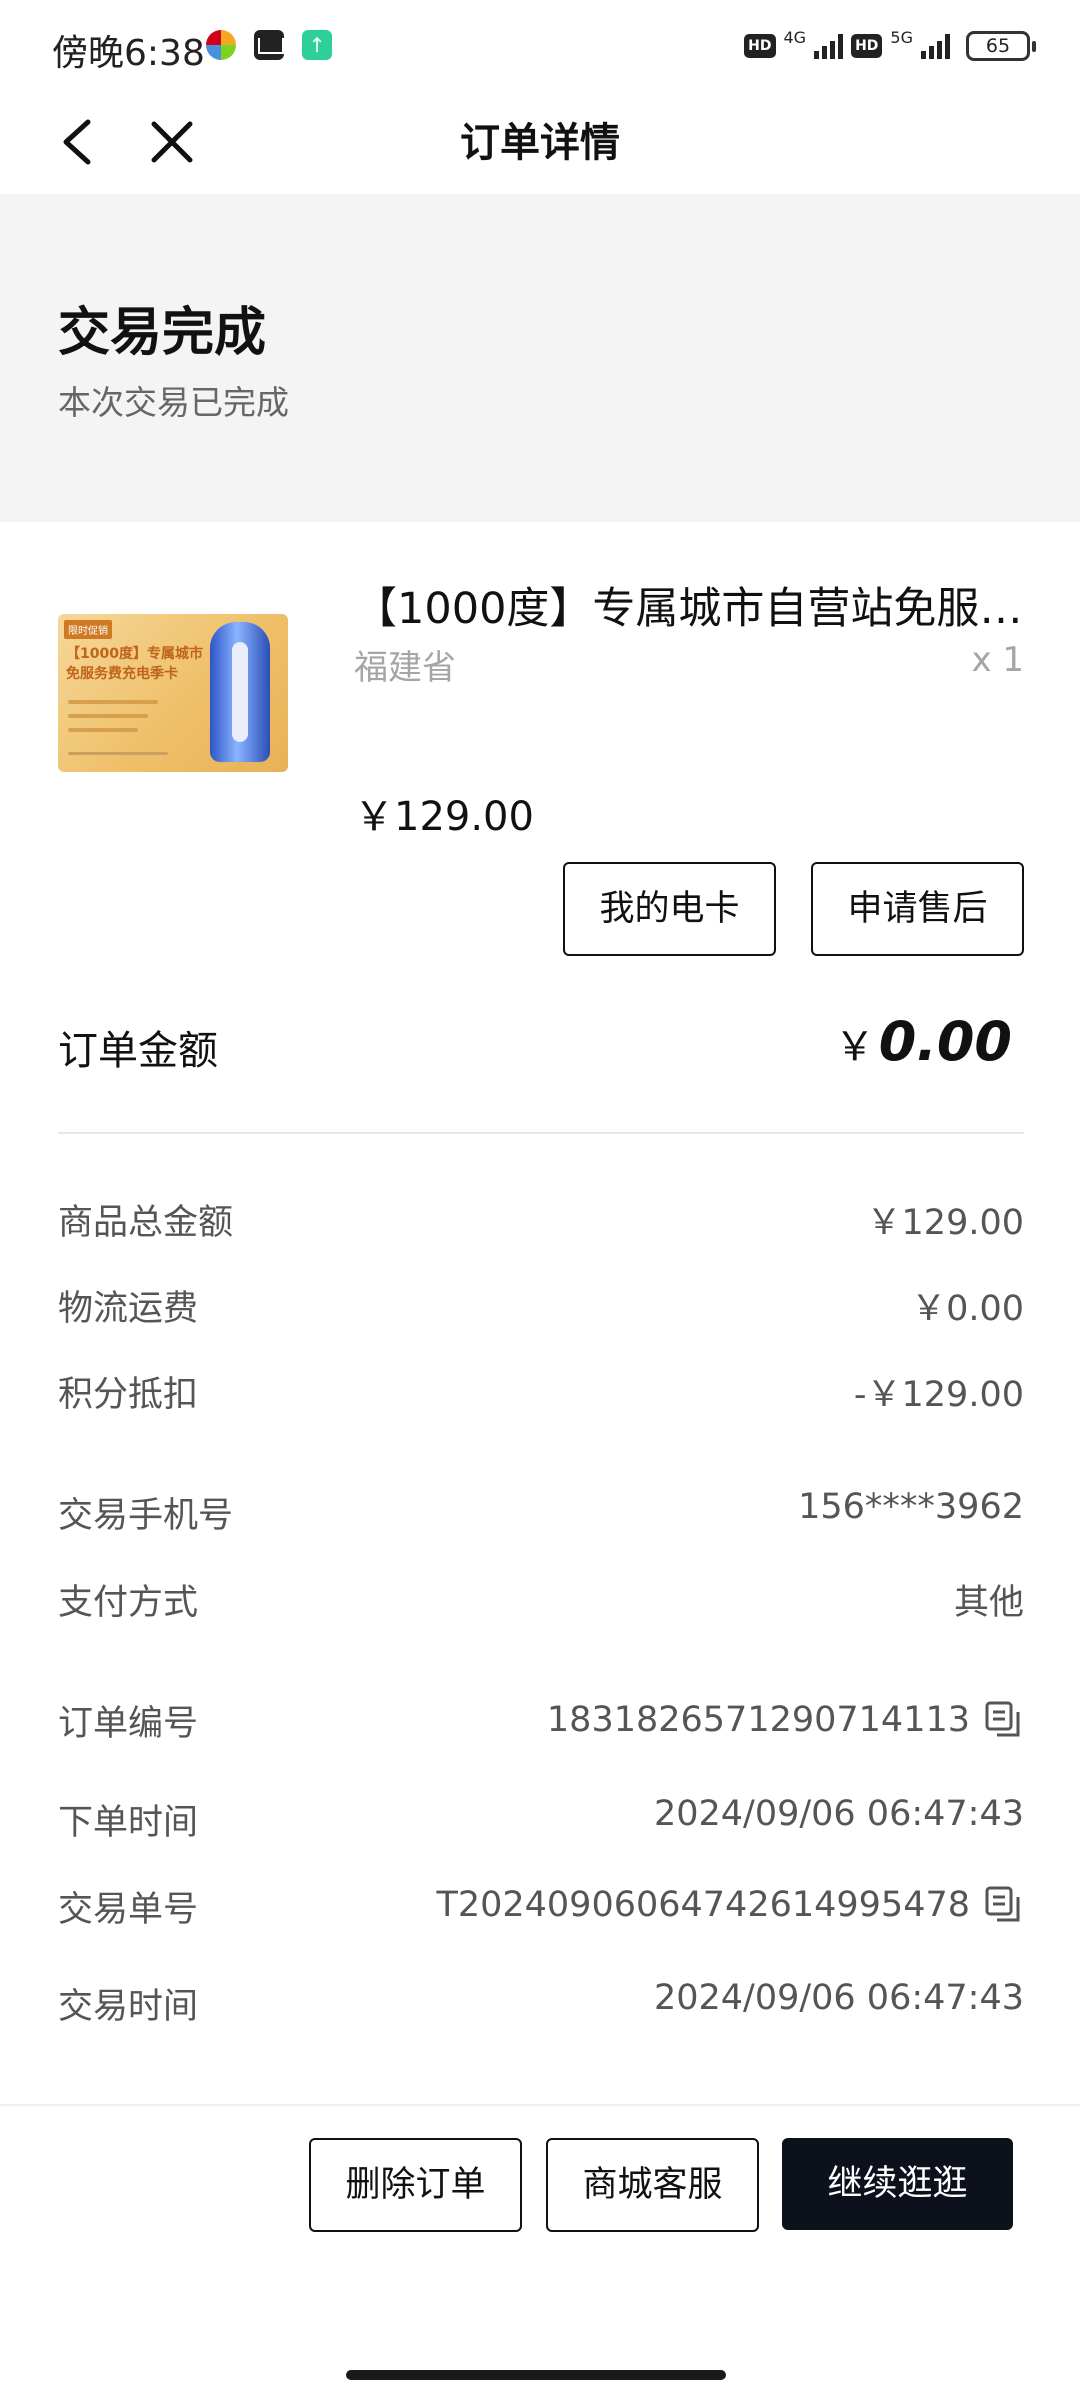 This screenshot has width=1080, height=2400. What do you see at coordinates (760, 46) in the screenshot?
I see `hd-icon: HD` at bounding box center [760, 46].